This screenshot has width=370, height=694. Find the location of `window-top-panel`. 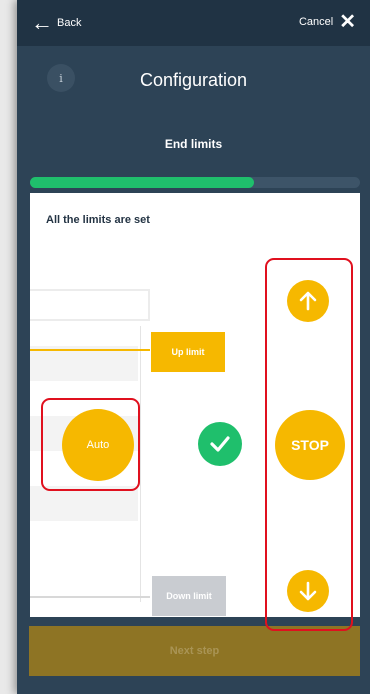

window-top-panel is located at coordinates (90, 305).